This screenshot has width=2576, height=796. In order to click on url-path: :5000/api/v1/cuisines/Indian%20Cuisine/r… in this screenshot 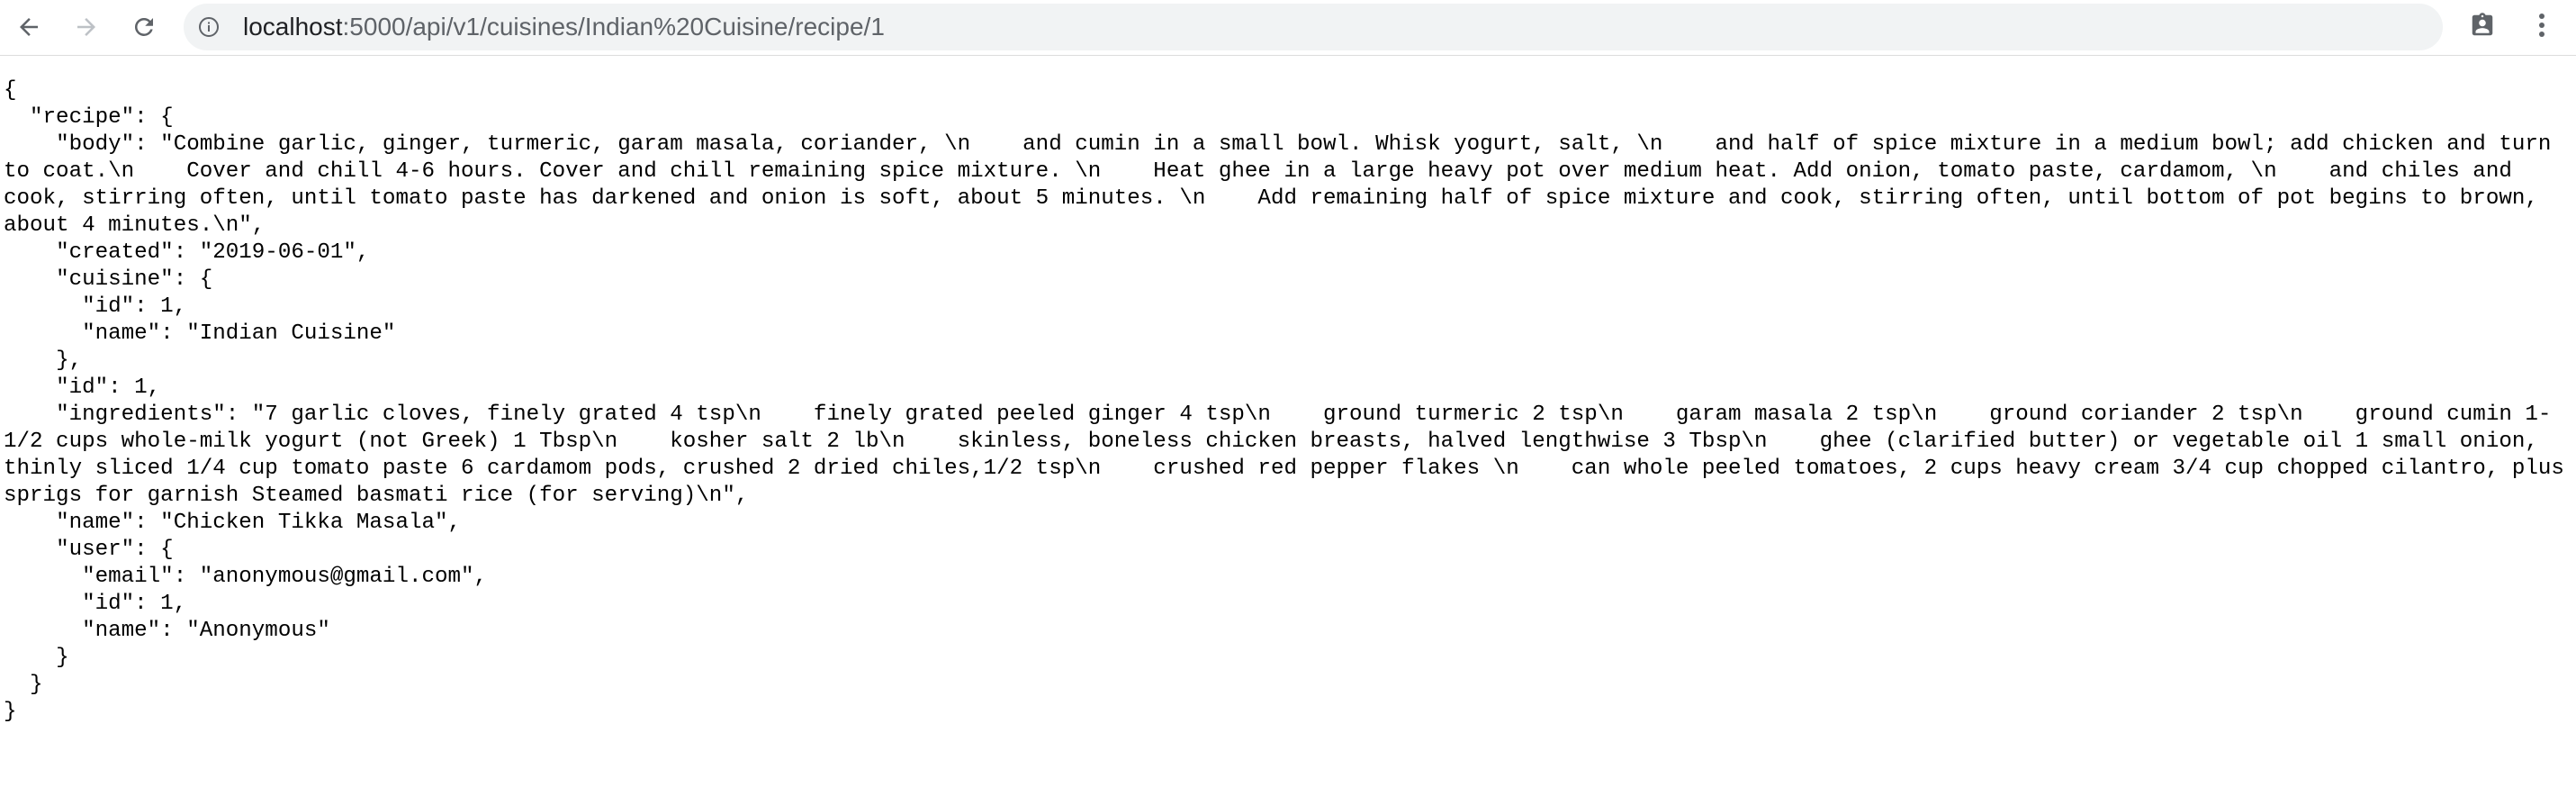, I will do `click(613, 27)`.